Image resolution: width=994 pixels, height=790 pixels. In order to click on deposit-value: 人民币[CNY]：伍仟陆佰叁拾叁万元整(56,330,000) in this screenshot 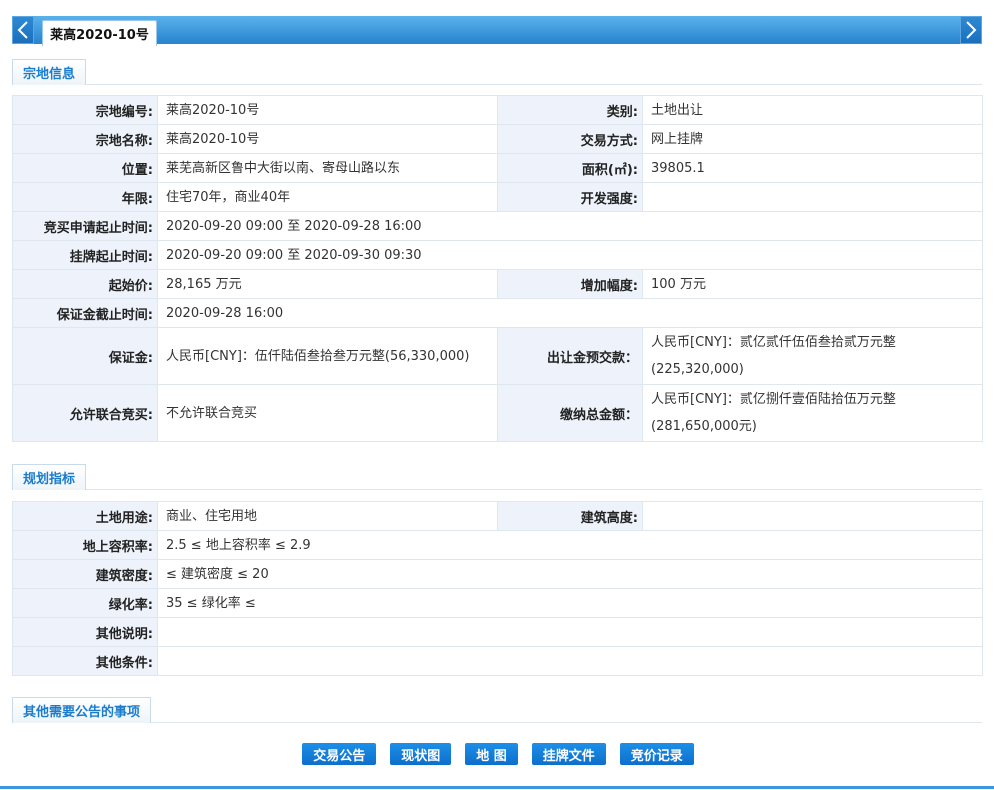, I will do `click(327, 356)`.